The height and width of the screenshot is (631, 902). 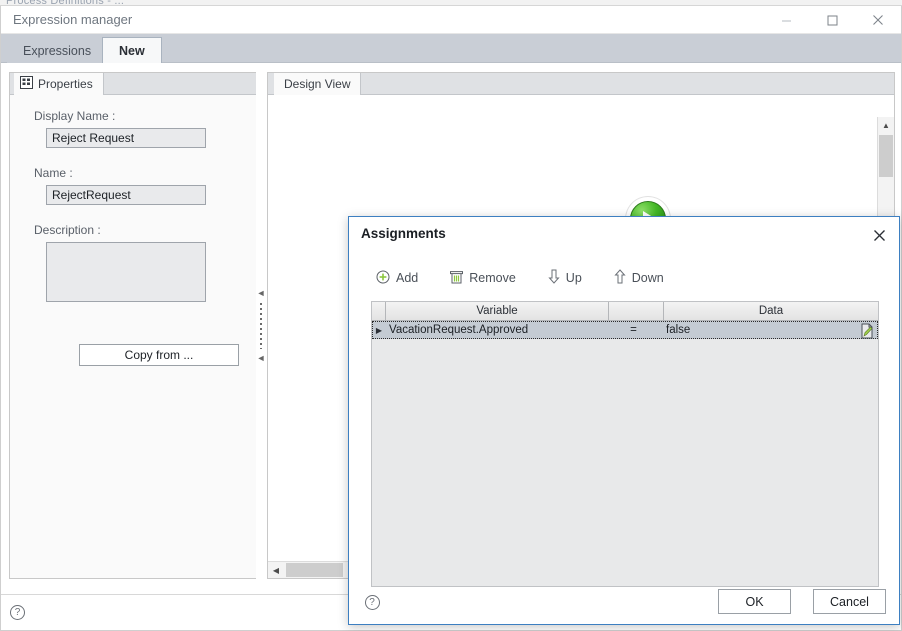 I want to click on grid-header-row: Variable Data, so click(x=625, y=311).